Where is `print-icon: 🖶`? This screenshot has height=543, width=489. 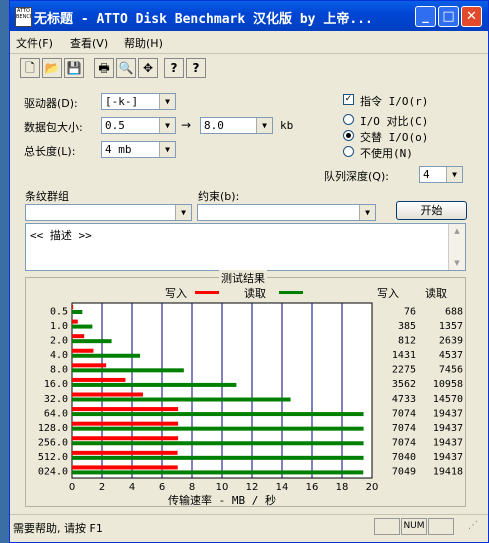
print-icon: 🖶 is located at coordinates (104, 68).